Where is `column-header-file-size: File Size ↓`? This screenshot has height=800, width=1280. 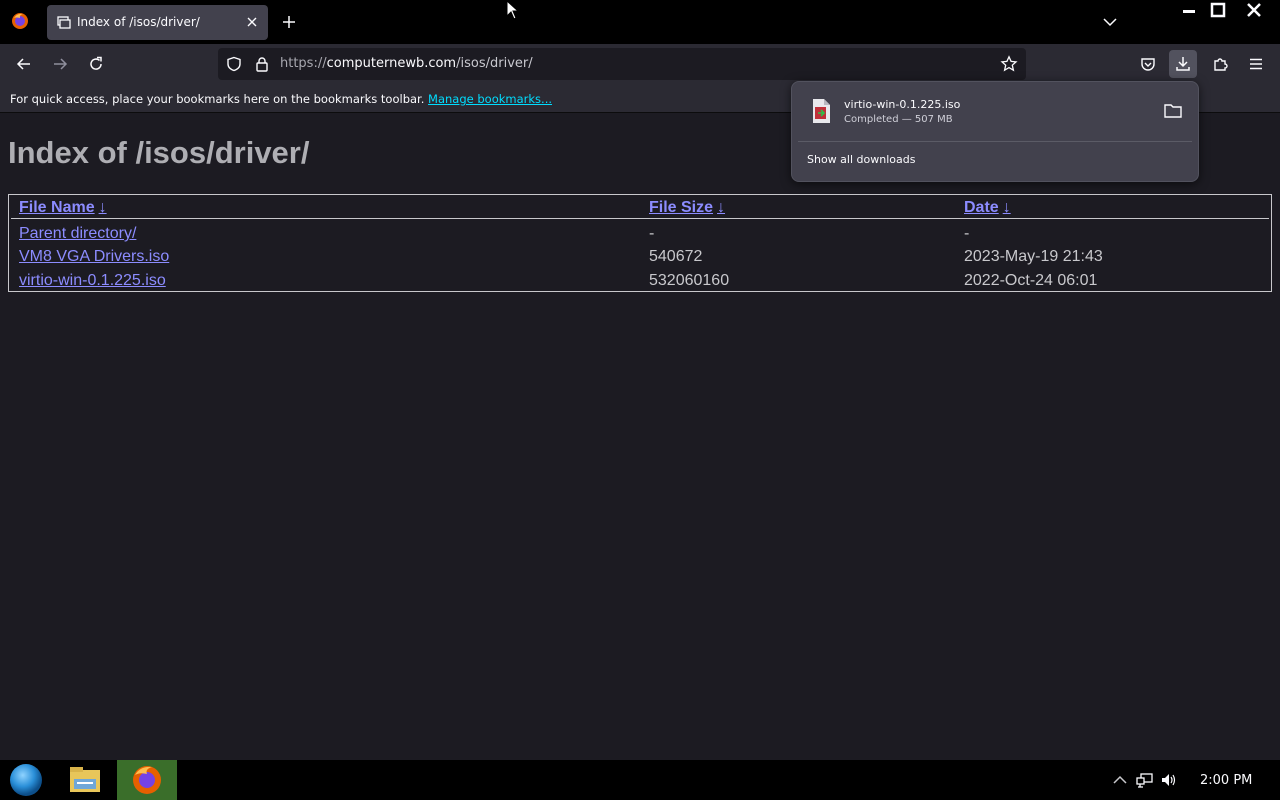
column-header-file-size: File Size ↓ is located at coordinates (687, 208).